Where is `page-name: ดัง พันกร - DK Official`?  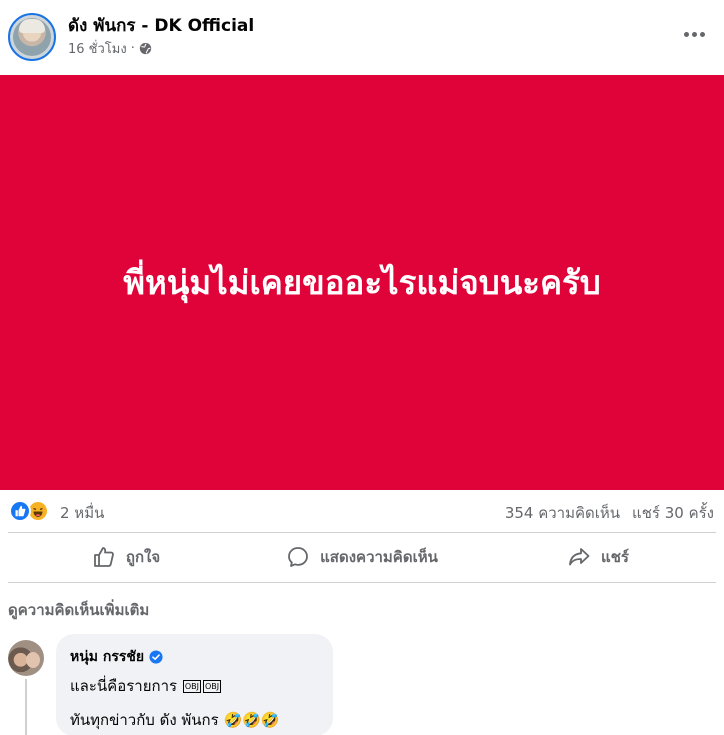 page-name: ดัง พันกร - DK Official is located at coordinates (161, 25).